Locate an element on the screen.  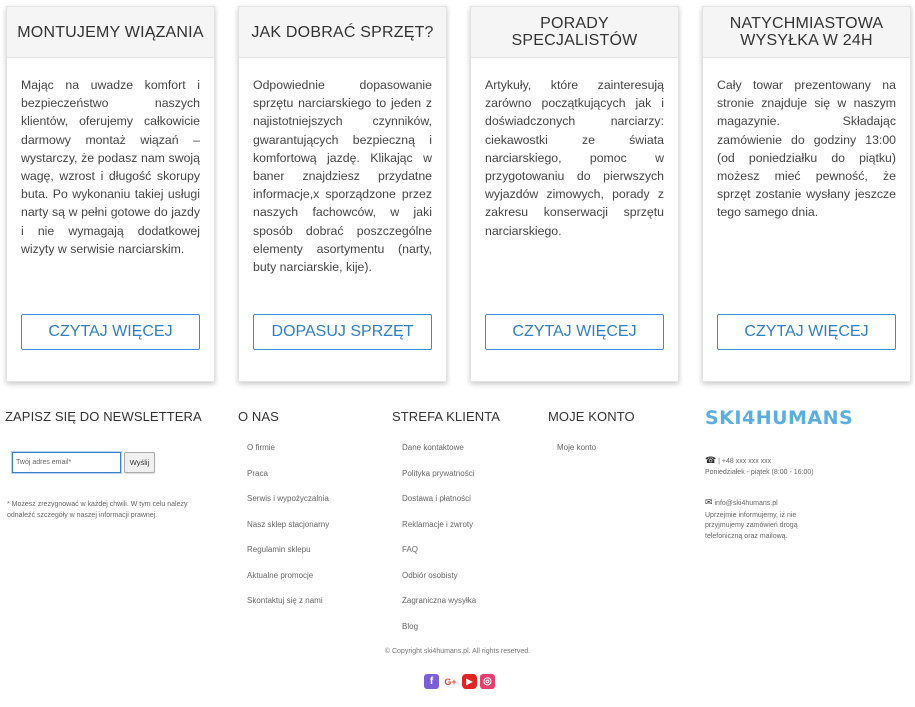
account-links: Moje konto is located at coordinates (596, 456).